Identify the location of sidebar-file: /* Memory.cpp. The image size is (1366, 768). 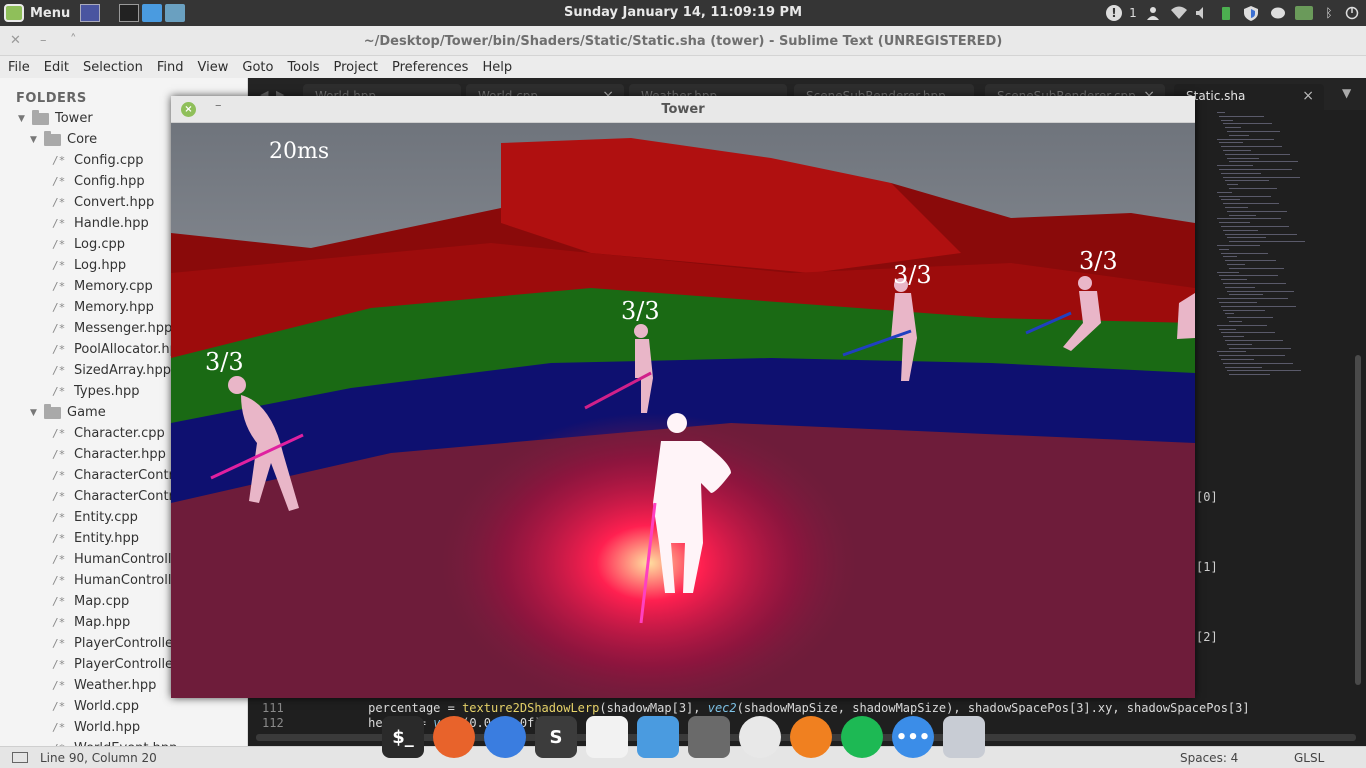
(102, 286).